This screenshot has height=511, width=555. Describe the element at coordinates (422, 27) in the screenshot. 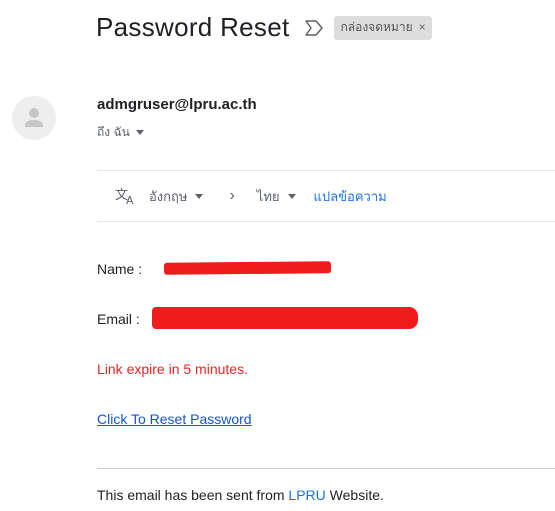

I see `label-remove-icon: ×` at that location.